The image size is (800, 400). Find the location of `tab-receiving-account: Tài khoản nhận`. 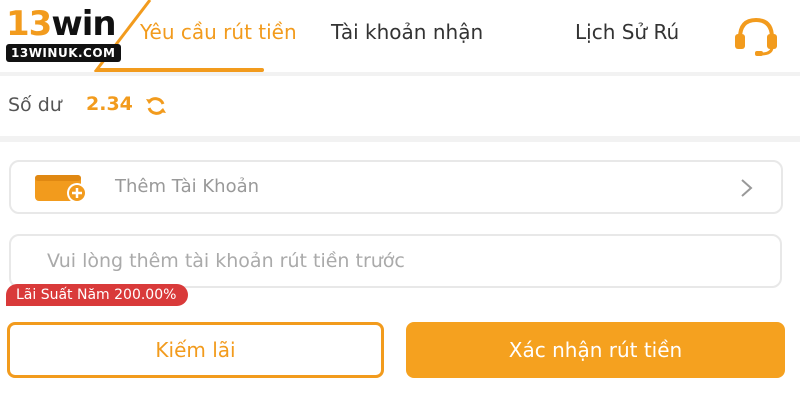

tab-receiving-account: Tài khoản nhận is located at coordinates (407, 32).